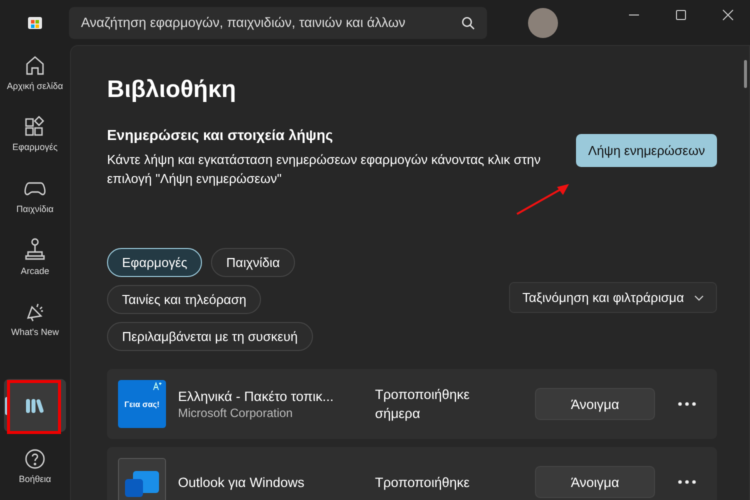  What do you see at coordinates (543, 199) in the screenshot?
I see `annotation-arrow` at bounding box center [543, 199].